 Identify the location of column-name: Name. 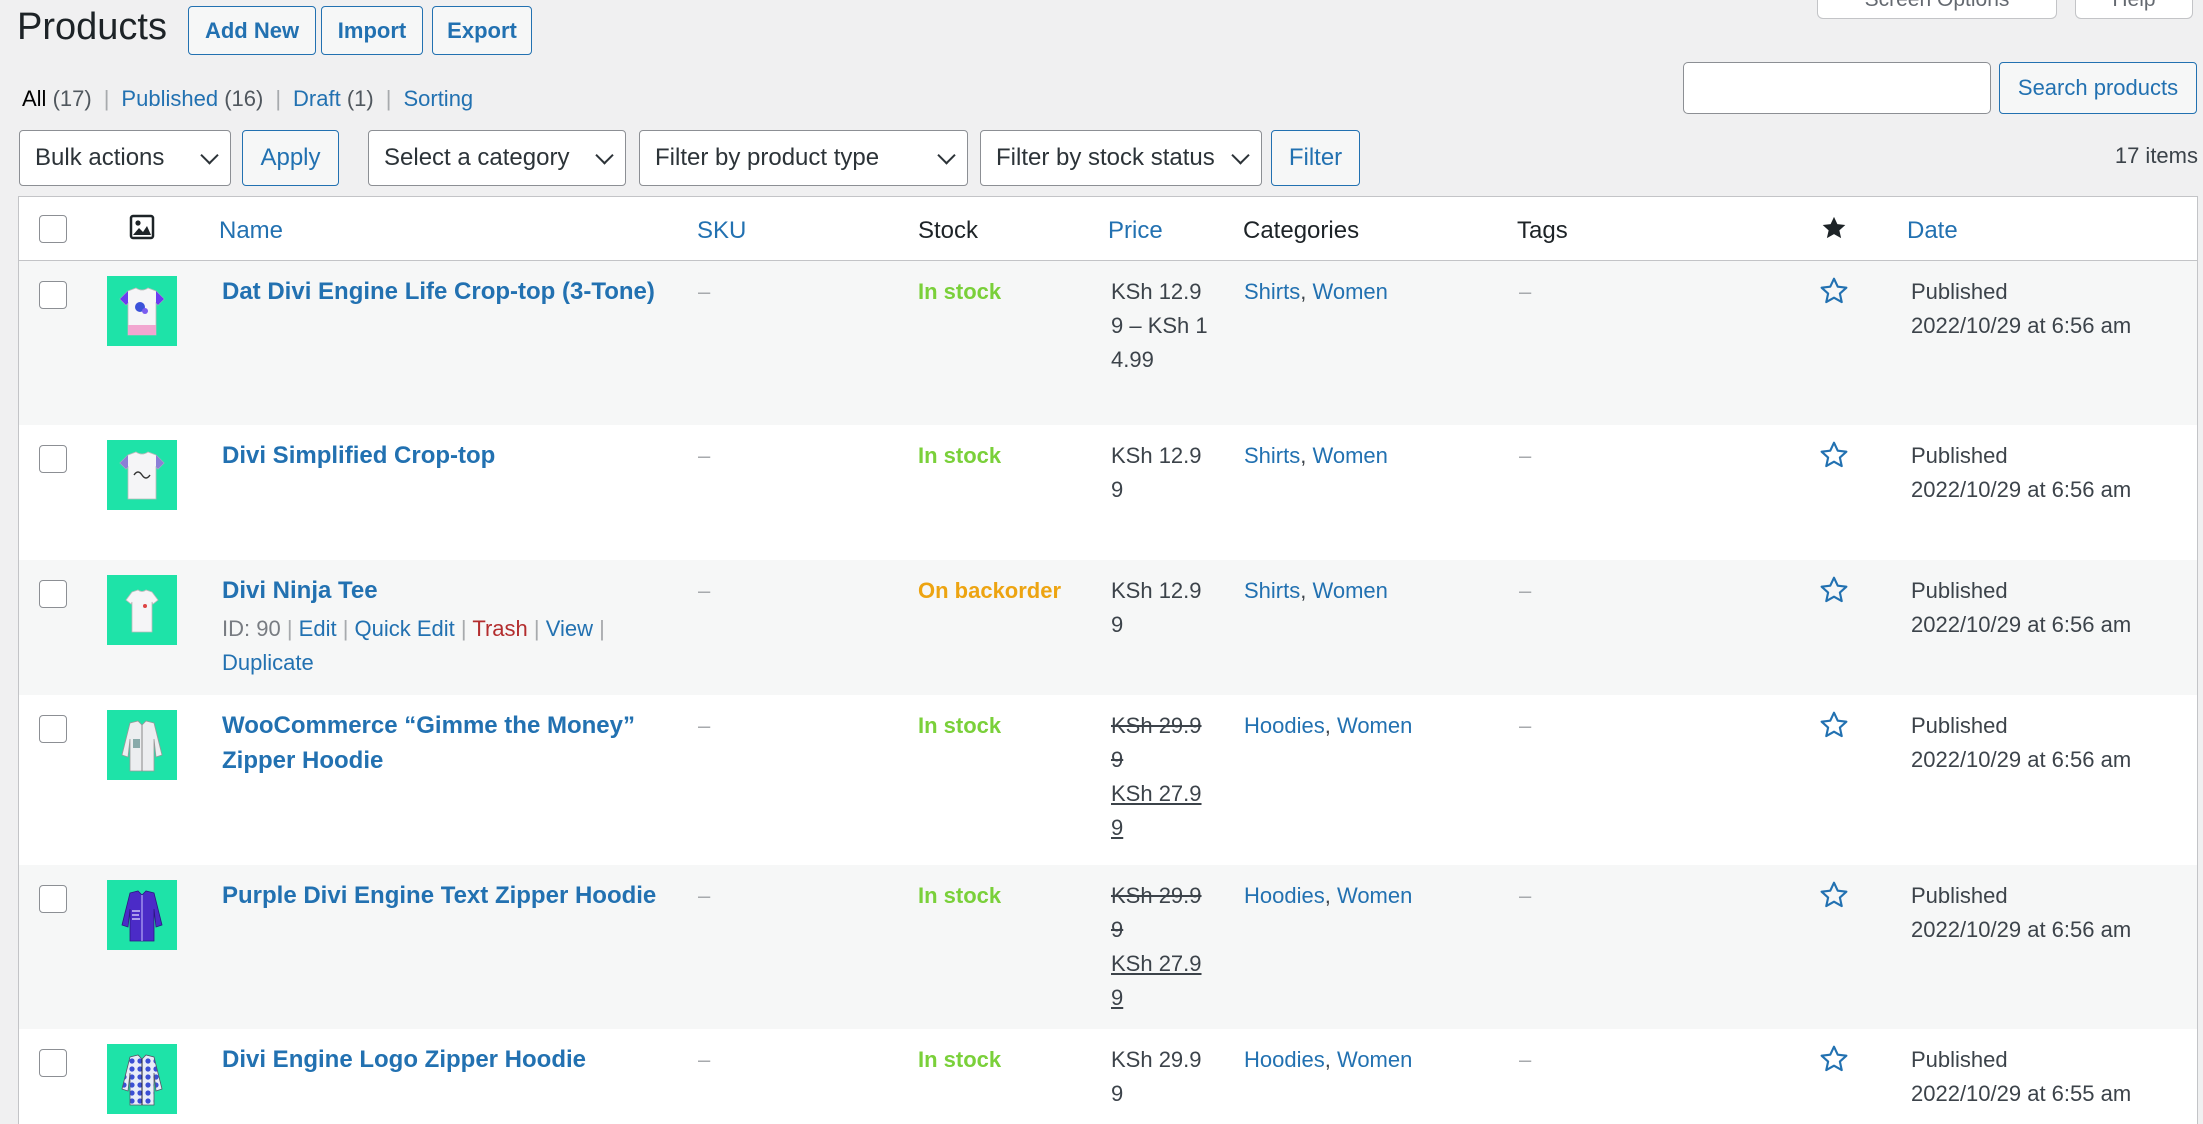
(251, 231).